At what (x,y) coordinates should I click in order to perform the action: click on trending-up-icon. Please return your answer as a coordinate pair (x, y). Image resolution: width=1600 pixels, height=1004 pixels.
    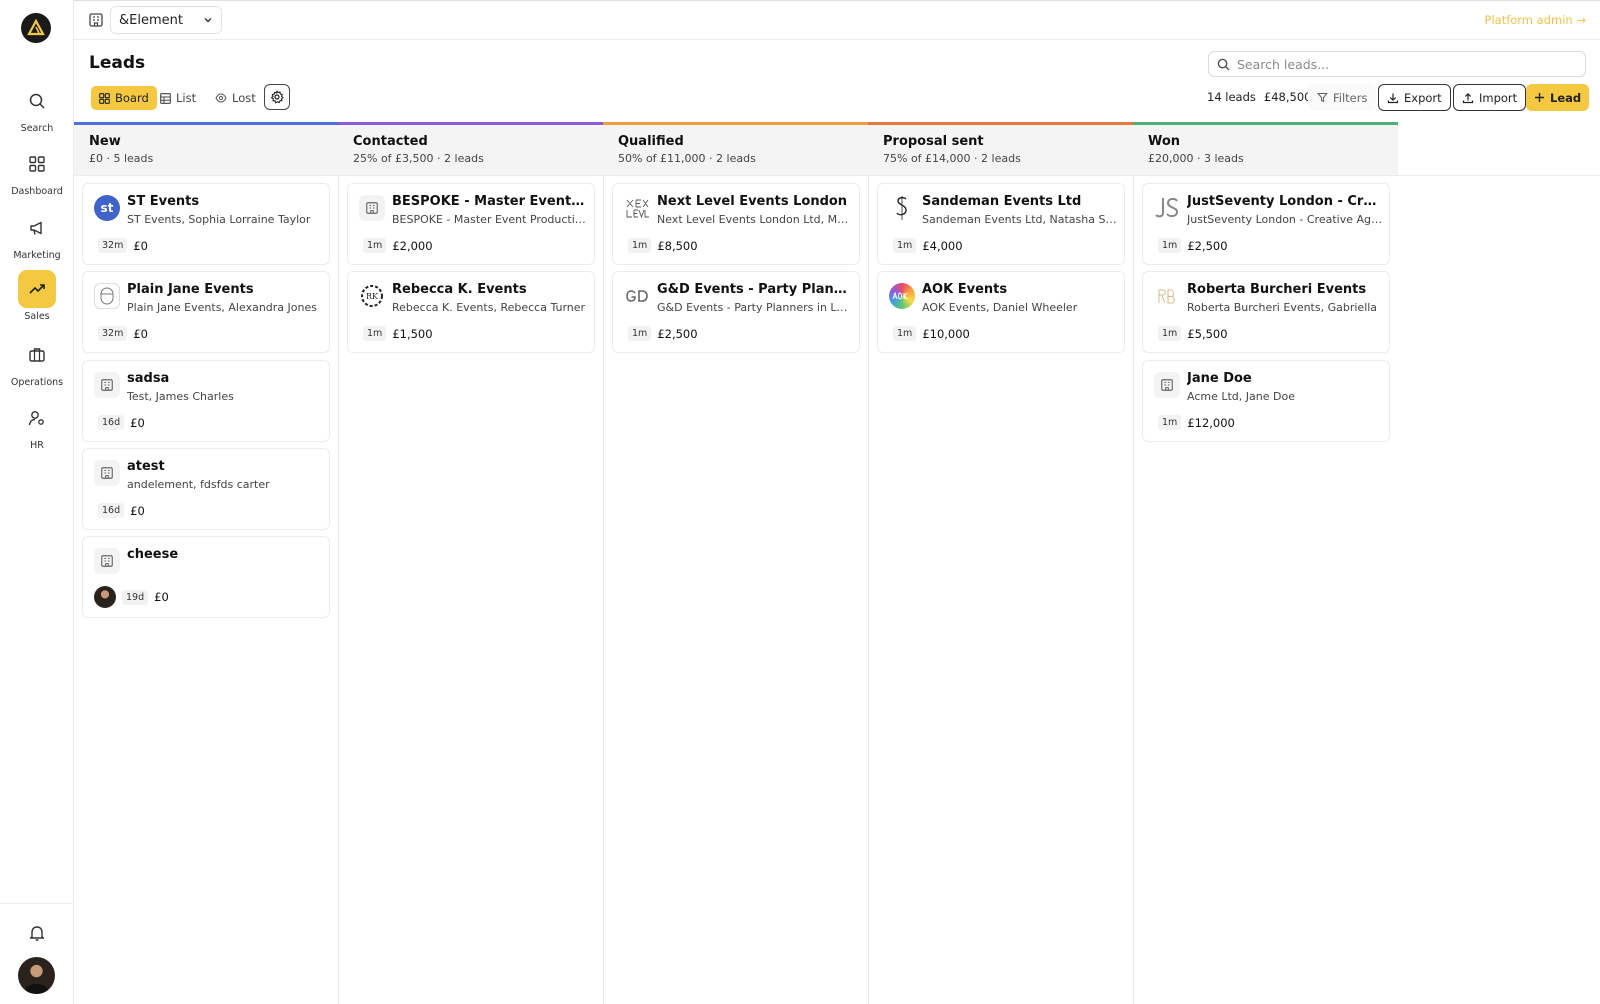
    Looking at the image, I should click on (37, 289).